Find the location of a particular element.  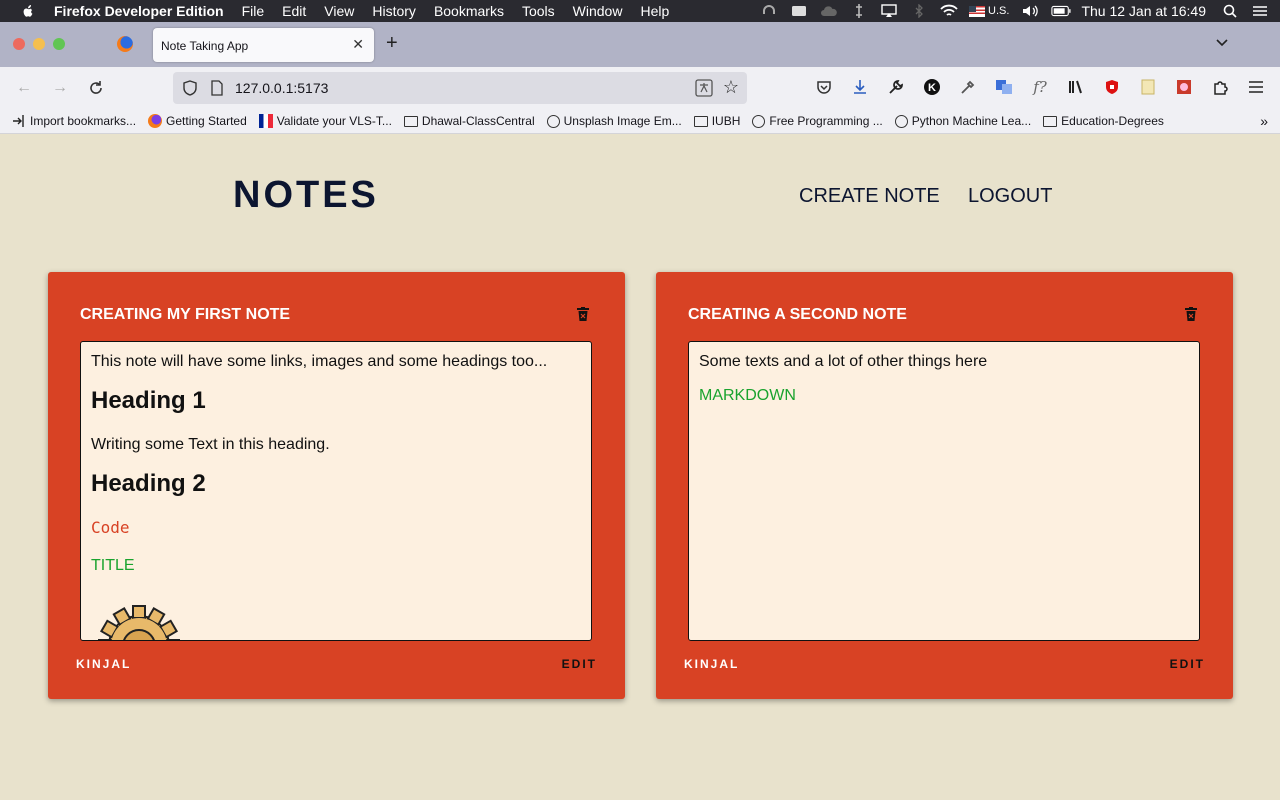

bookmark-education-folder: Education-Degrees is located at coordinates (1103, 121).